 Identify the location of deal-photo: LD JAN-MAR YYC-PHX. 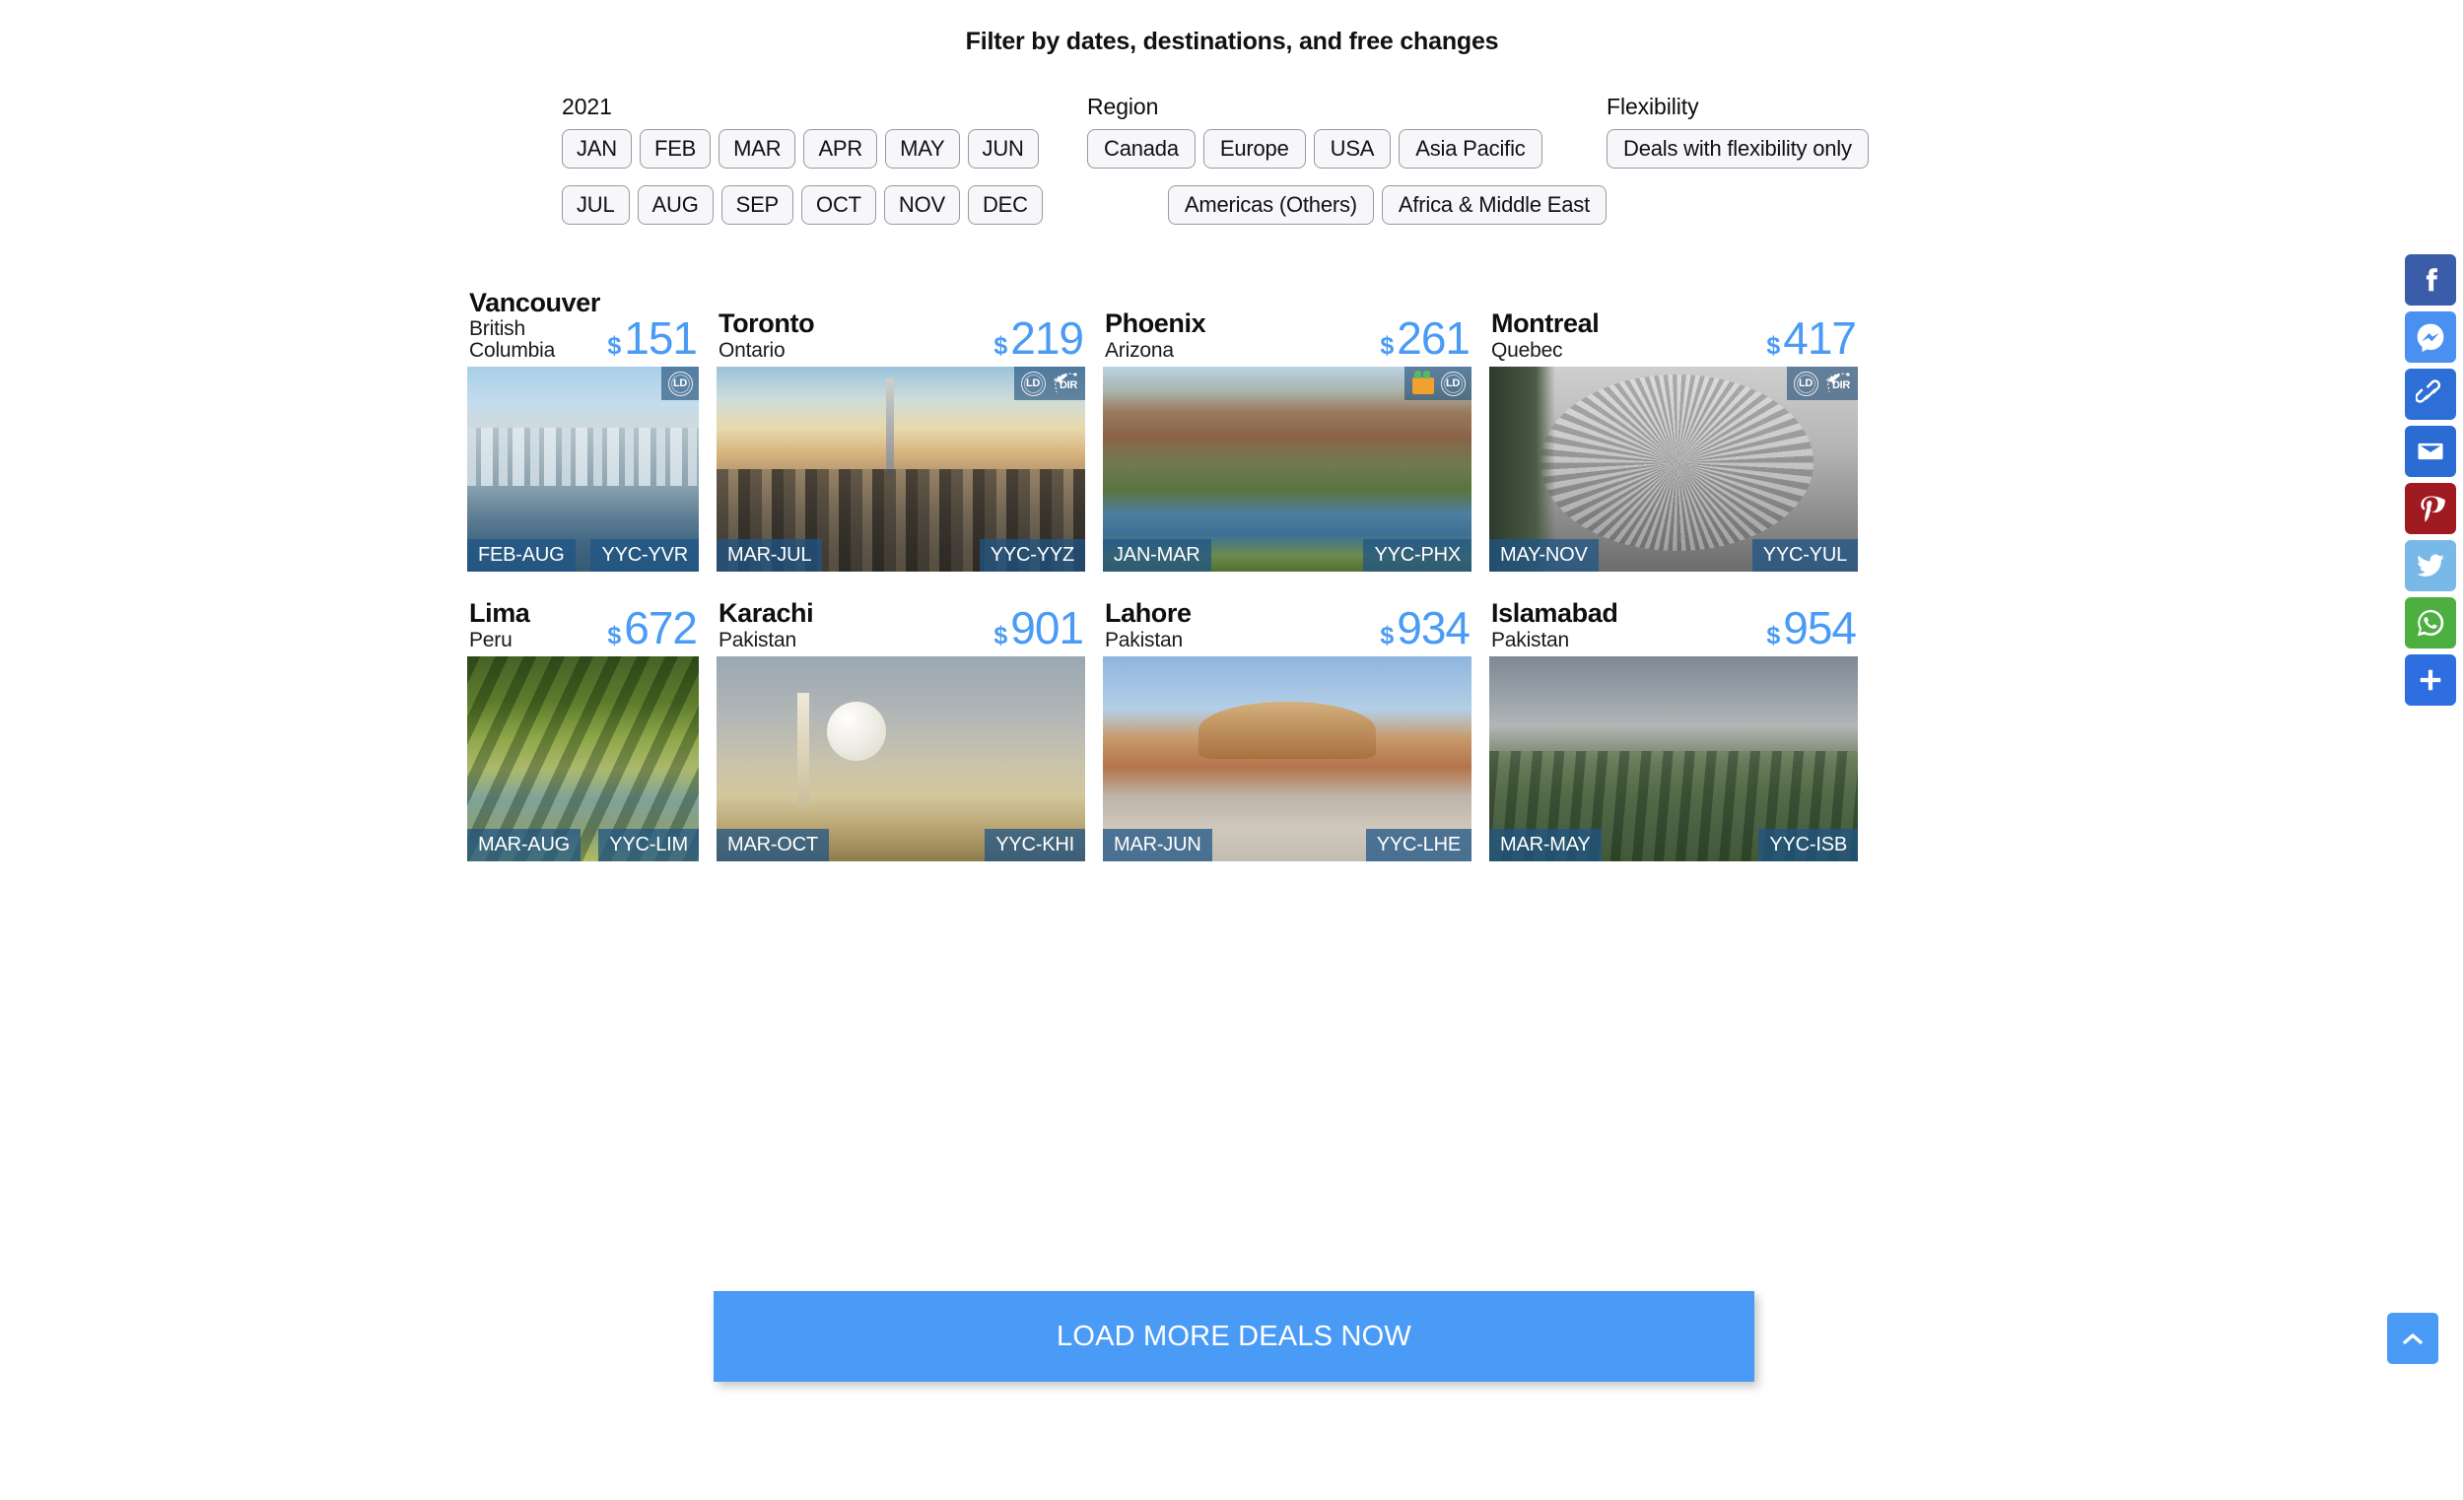
(1287, 469).